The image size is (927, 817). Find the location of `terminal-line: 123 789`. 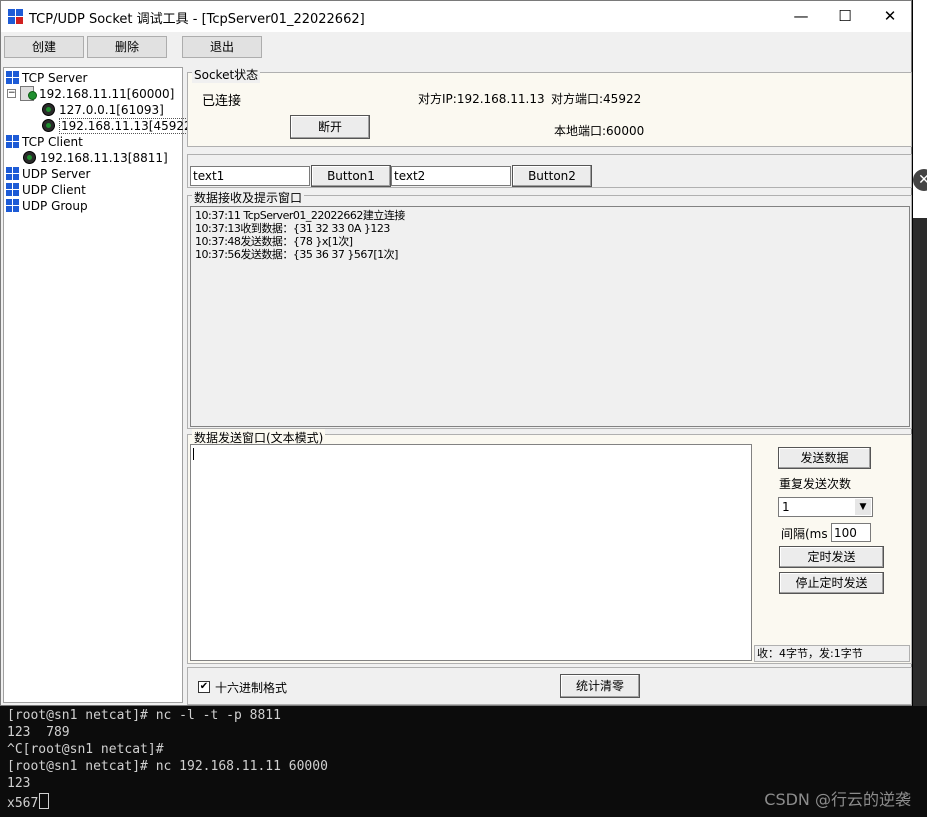

terminal-line: 123 789 is located at coordinates (38, 732).